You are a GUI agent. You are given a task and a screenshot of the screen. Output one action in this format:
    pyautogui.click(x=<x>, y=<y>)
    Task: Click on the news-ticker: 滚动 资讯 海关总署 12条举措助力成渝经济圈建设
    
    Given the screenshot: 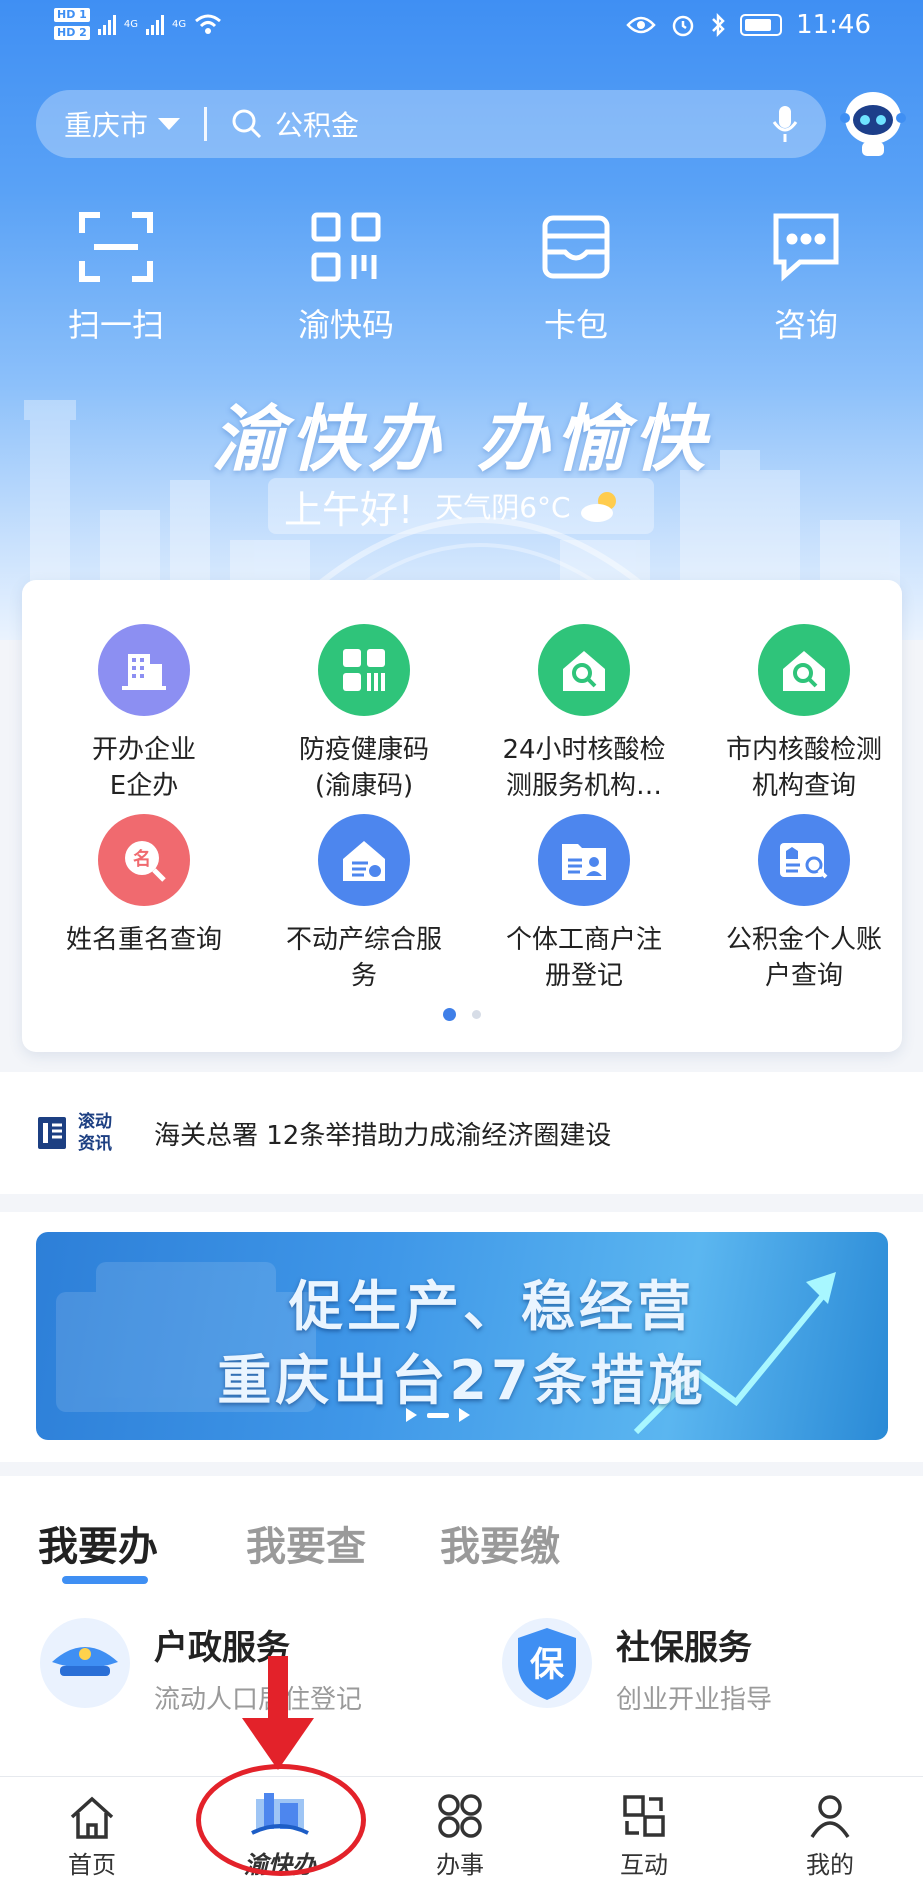 What is the action you would take?
    pyautogui.click(x=461, y=1133)
    